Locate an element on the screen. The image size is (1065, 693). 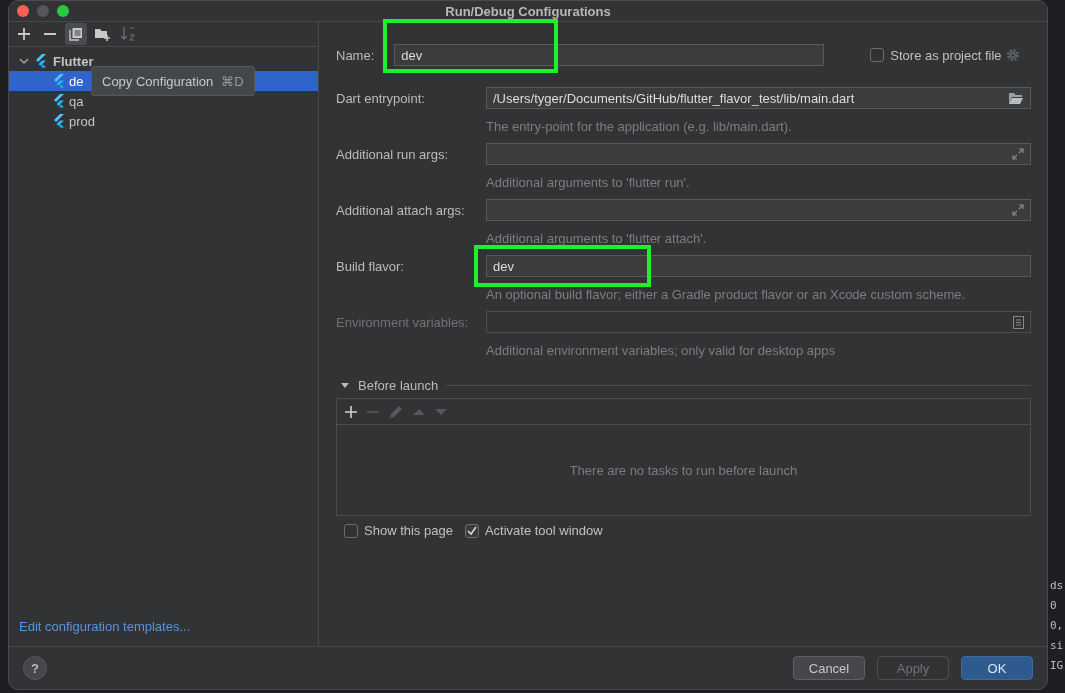
field-label: Name: is located at coordinates (355, 55).